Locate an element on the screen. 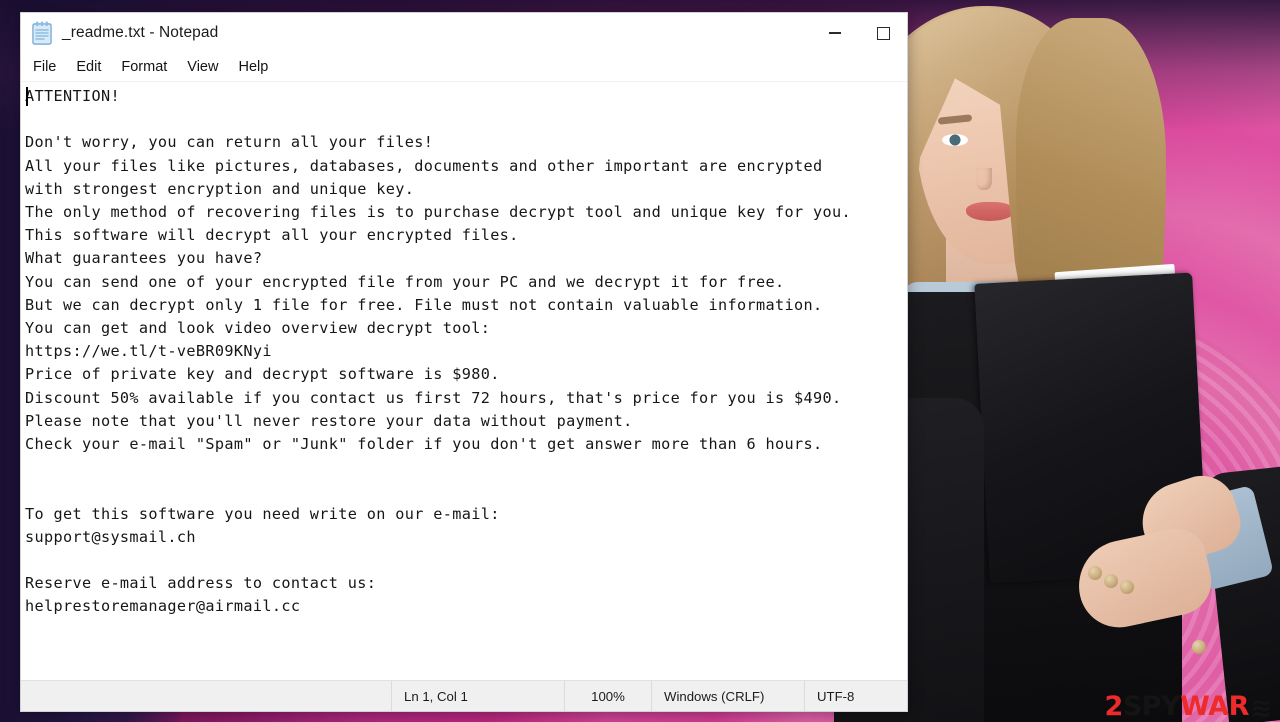 Image resolution: width=1280 pixels, height=722 pixels. watermark-war: WAR is located at coordinates (1214, 706).